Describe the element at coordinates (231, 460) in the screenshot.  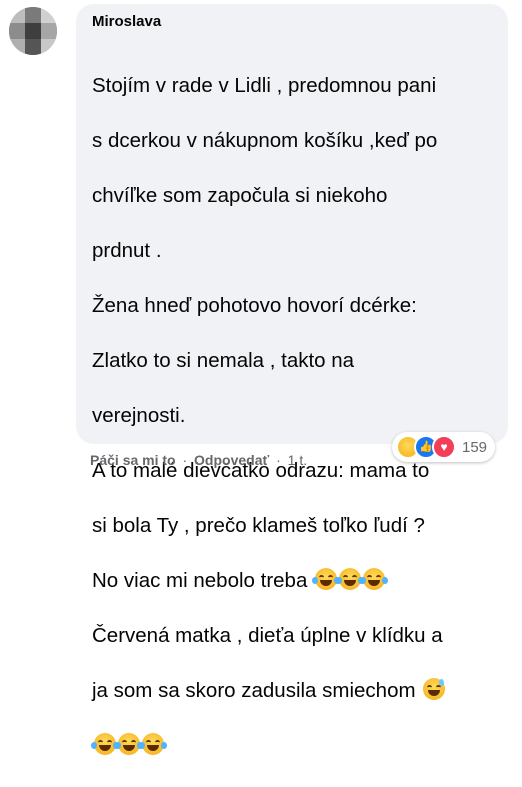
I see `reply-link: Odpovedať` at that location.